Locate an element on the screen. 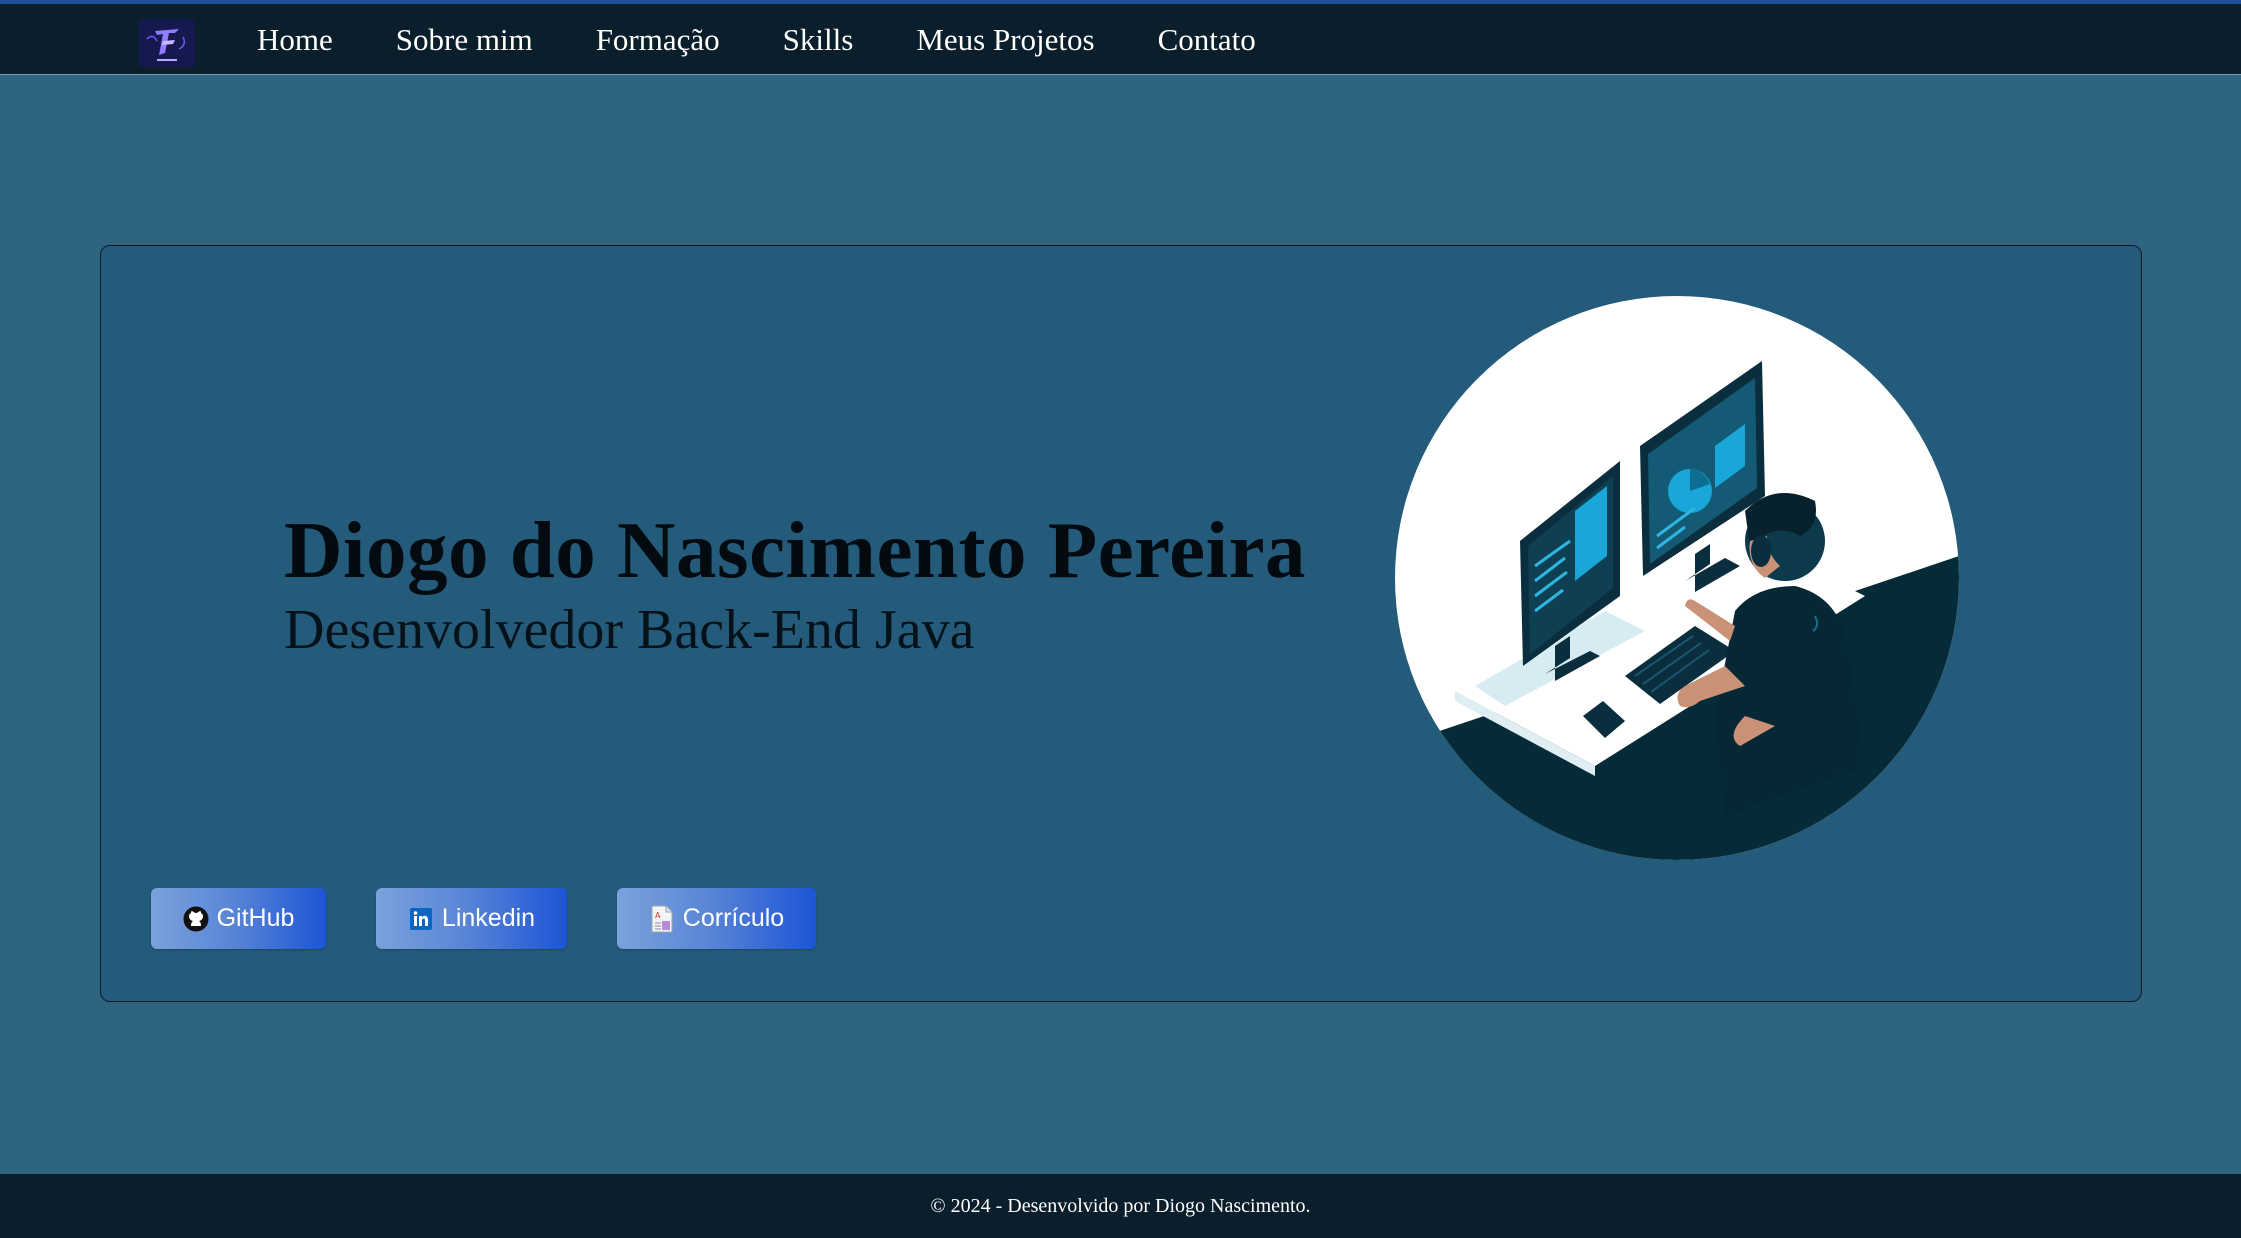 This screenshot has width=2241, height=1238. social-buttons: GitHub Linkedin A Corrículo is located at coordinates (508, 918).